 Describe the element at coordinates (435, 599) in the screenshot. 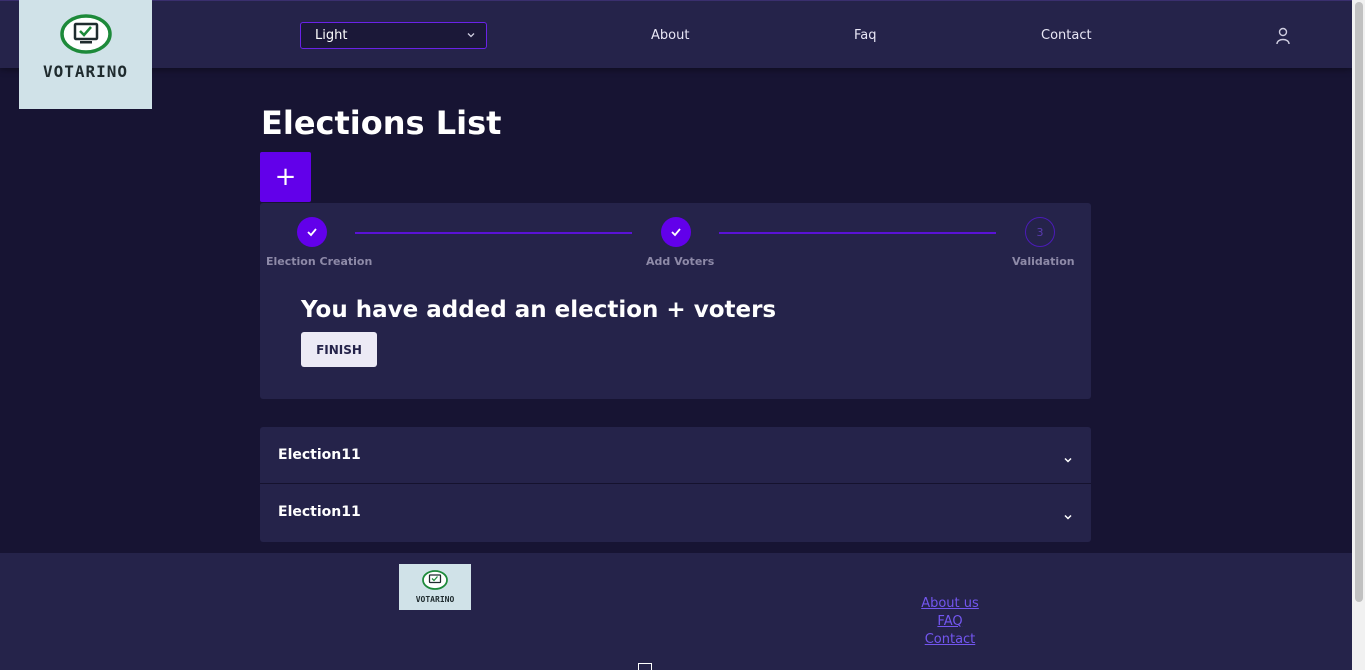

I see `footer-logo-text: VOTARINO` at that location.